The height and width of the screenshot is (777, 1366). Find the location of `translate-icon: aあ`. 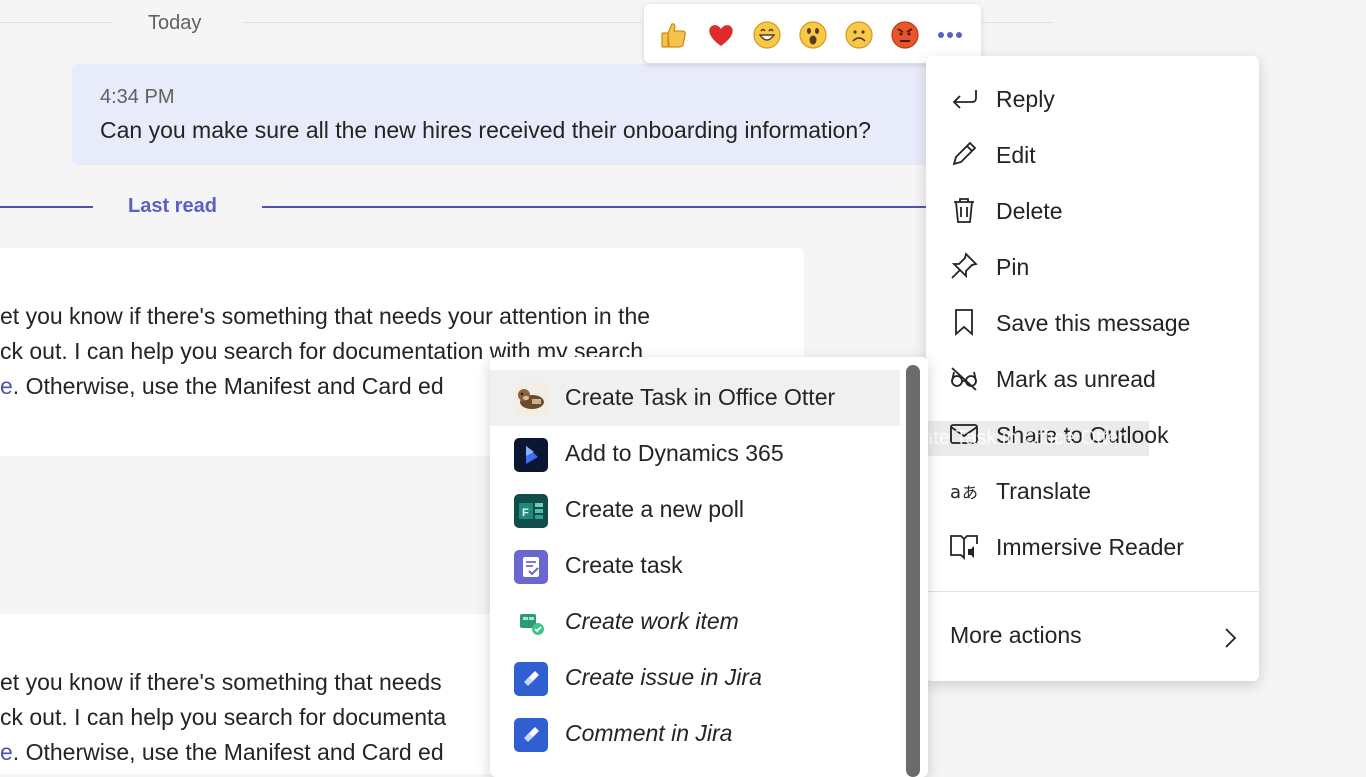

translate-icon: aあ is located at coordinates (964, 492).